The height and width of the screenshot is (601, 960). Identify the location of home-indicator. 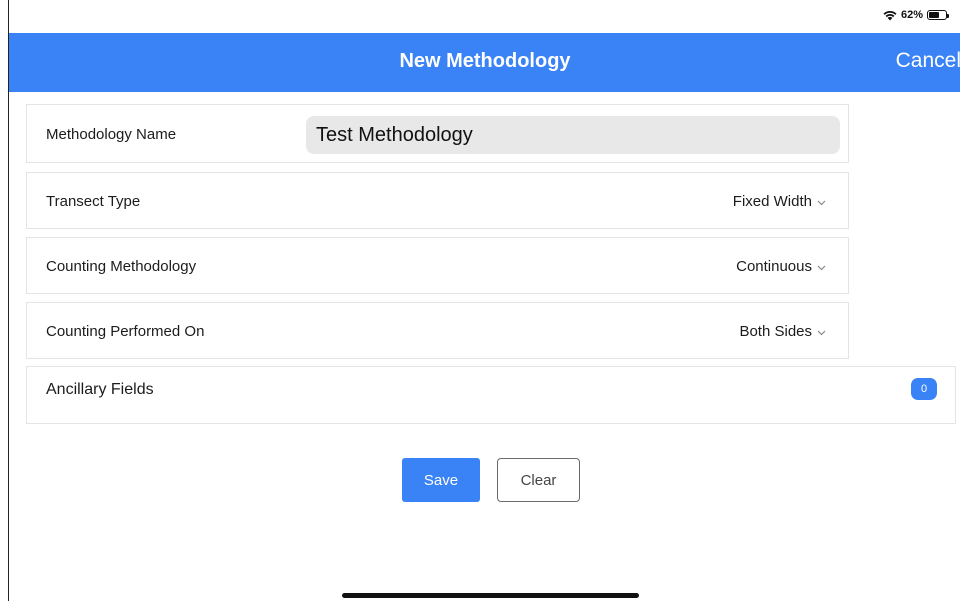
(490, 595).